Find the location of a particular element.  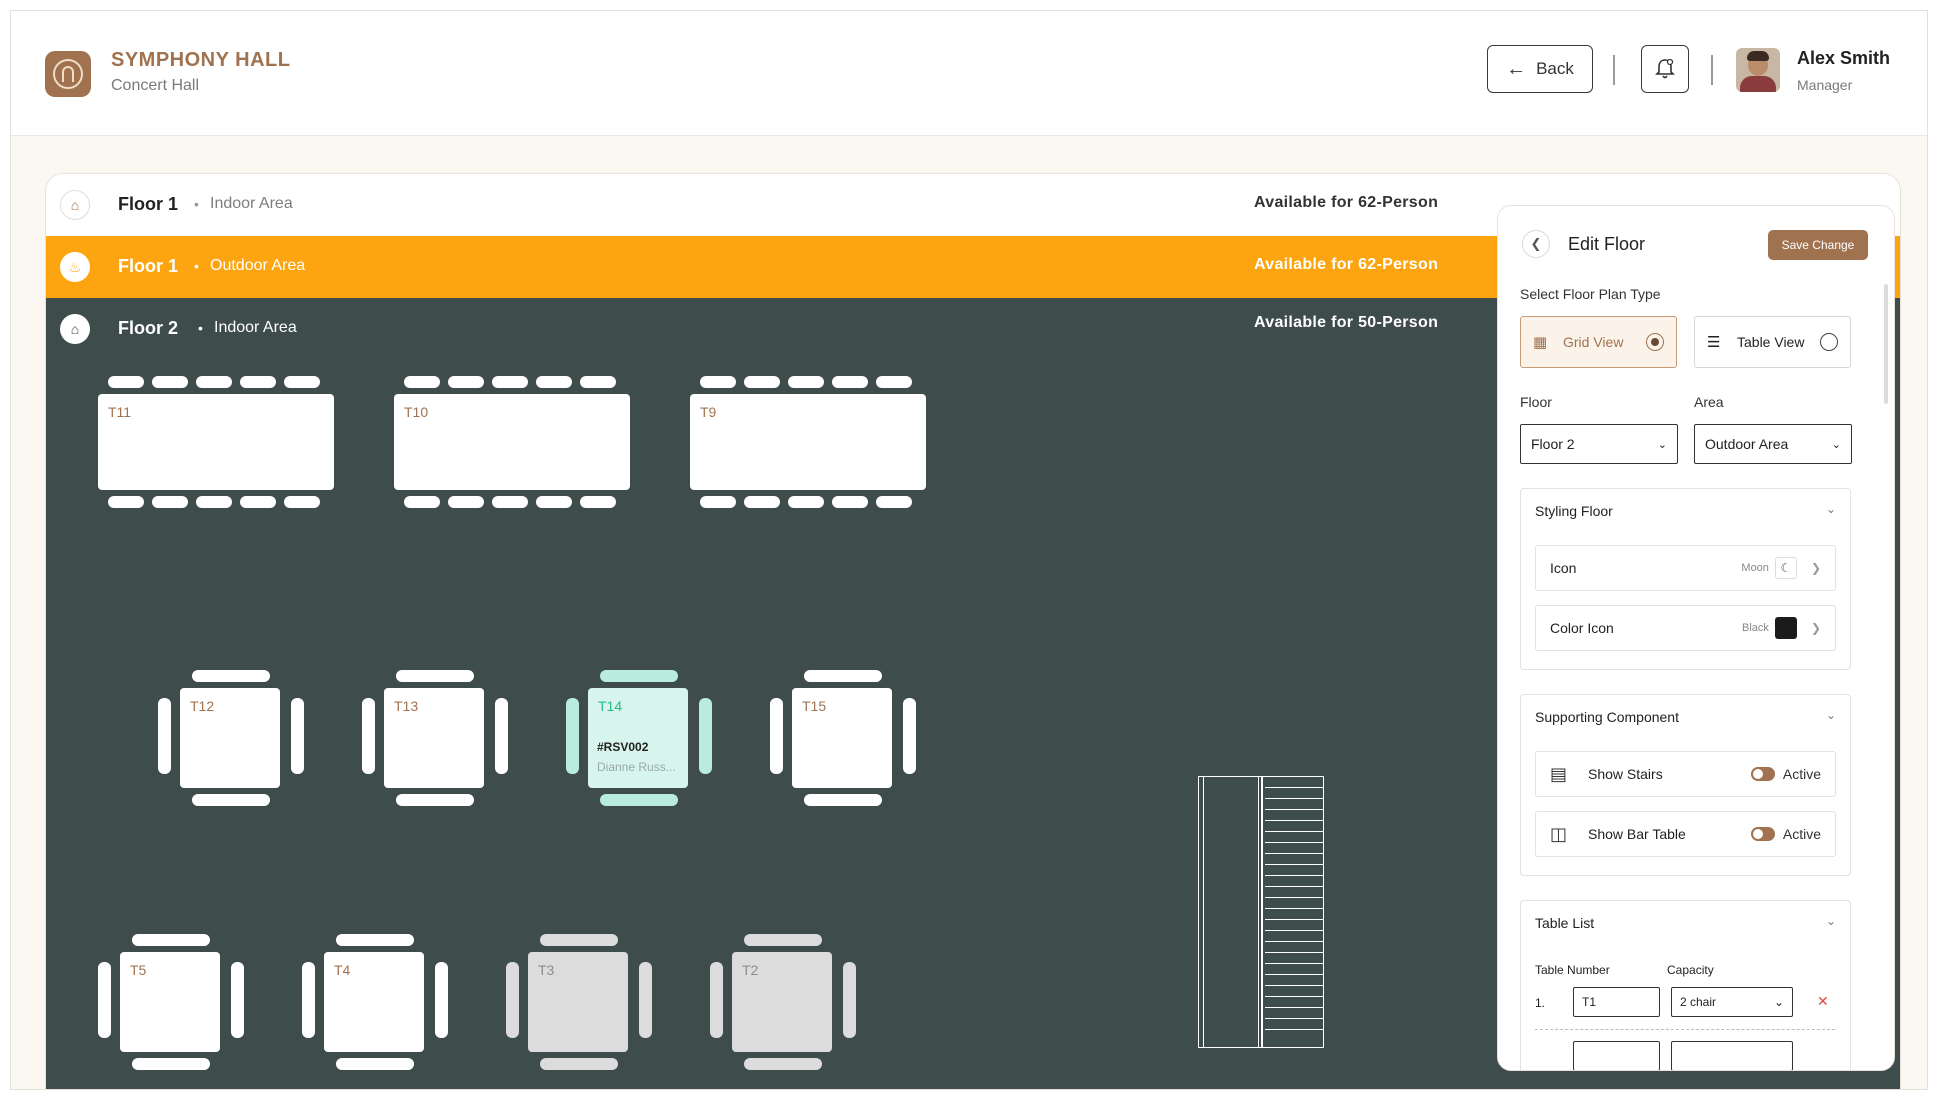

square-table-t12: T12 is located at coordinates (231, 738).